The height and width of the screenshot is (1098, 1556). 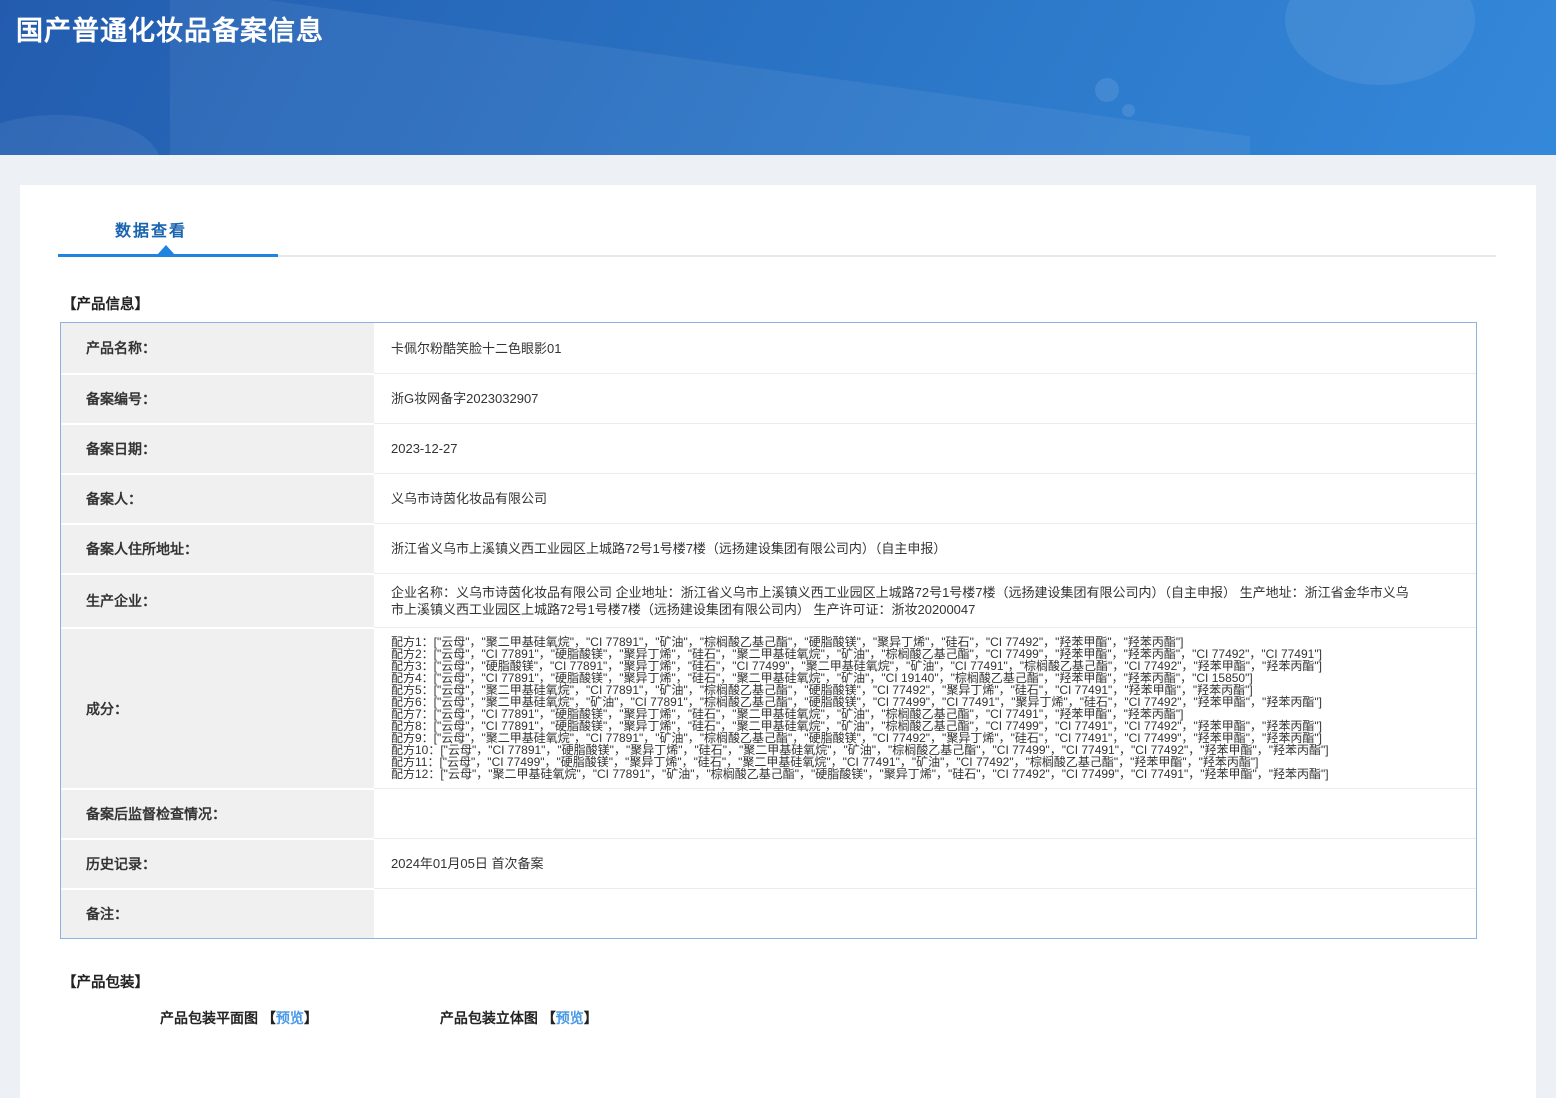 What do you see at coordinates (170, 31) in the screenshot?
I see `page-title: 国产普通化妆品备案信息` at bounding box center [170, 31].